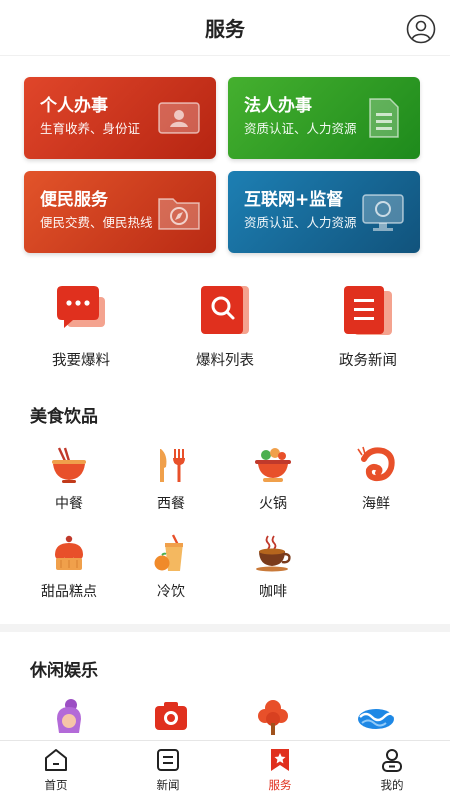 This screenshot has width=450, height=800. What do you see at coordinates (81, 361) in the screenshot?
I see `quick-label: 我要爆料` at bounding box center [81, 361].